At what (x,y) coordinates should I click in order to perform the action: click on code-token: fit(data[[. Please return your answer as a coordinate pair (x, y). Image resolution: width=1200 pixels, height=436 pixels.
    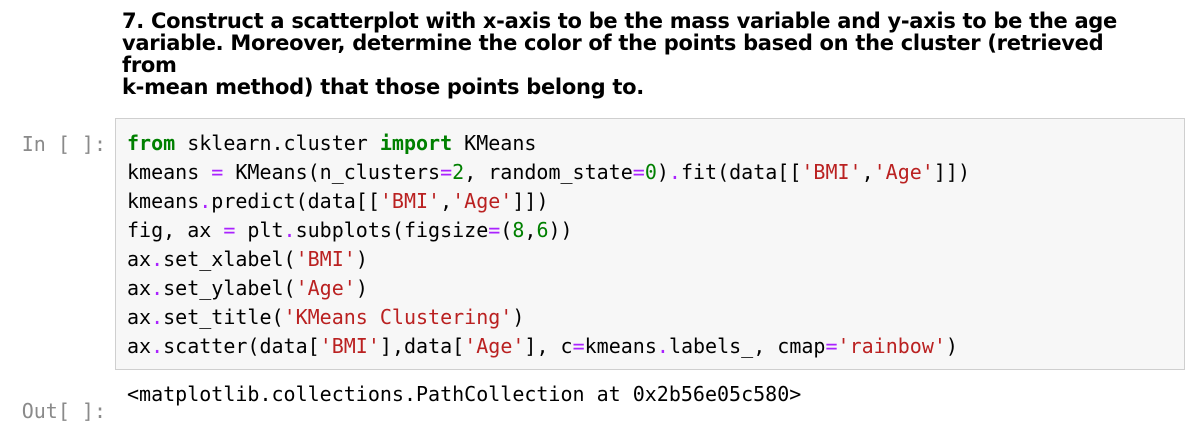
    Looking at the image, I should click on (741, 172).